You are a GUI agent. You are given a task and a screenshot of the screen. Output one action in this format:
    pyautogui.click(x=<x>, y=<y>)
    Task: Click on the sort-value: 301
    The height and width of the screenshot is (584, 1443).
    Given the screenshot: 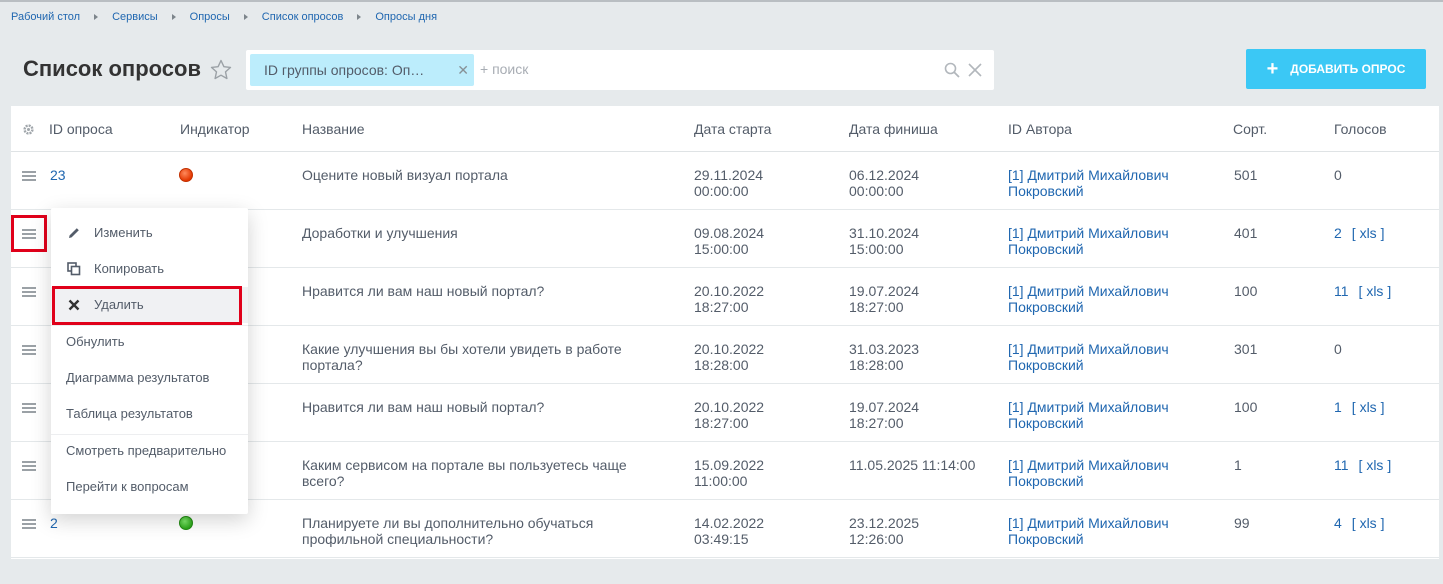 What is the action you would take?
    pyautogui.click(x=1246, y=349)
    